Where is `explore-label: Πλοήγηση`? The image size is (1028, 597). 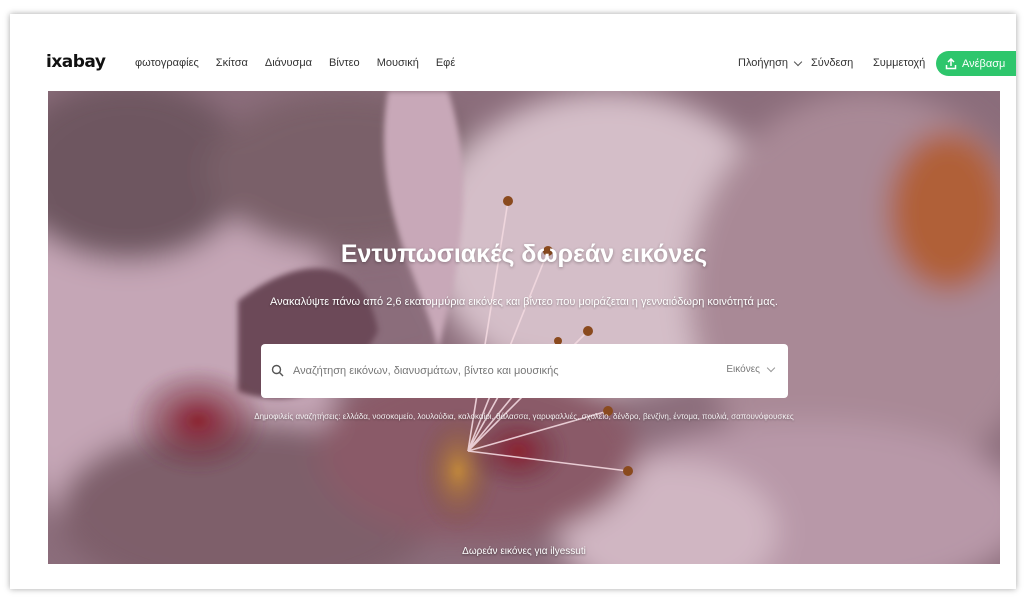
explore-label: Πλοήγηση is located at coordinates (763, 63).